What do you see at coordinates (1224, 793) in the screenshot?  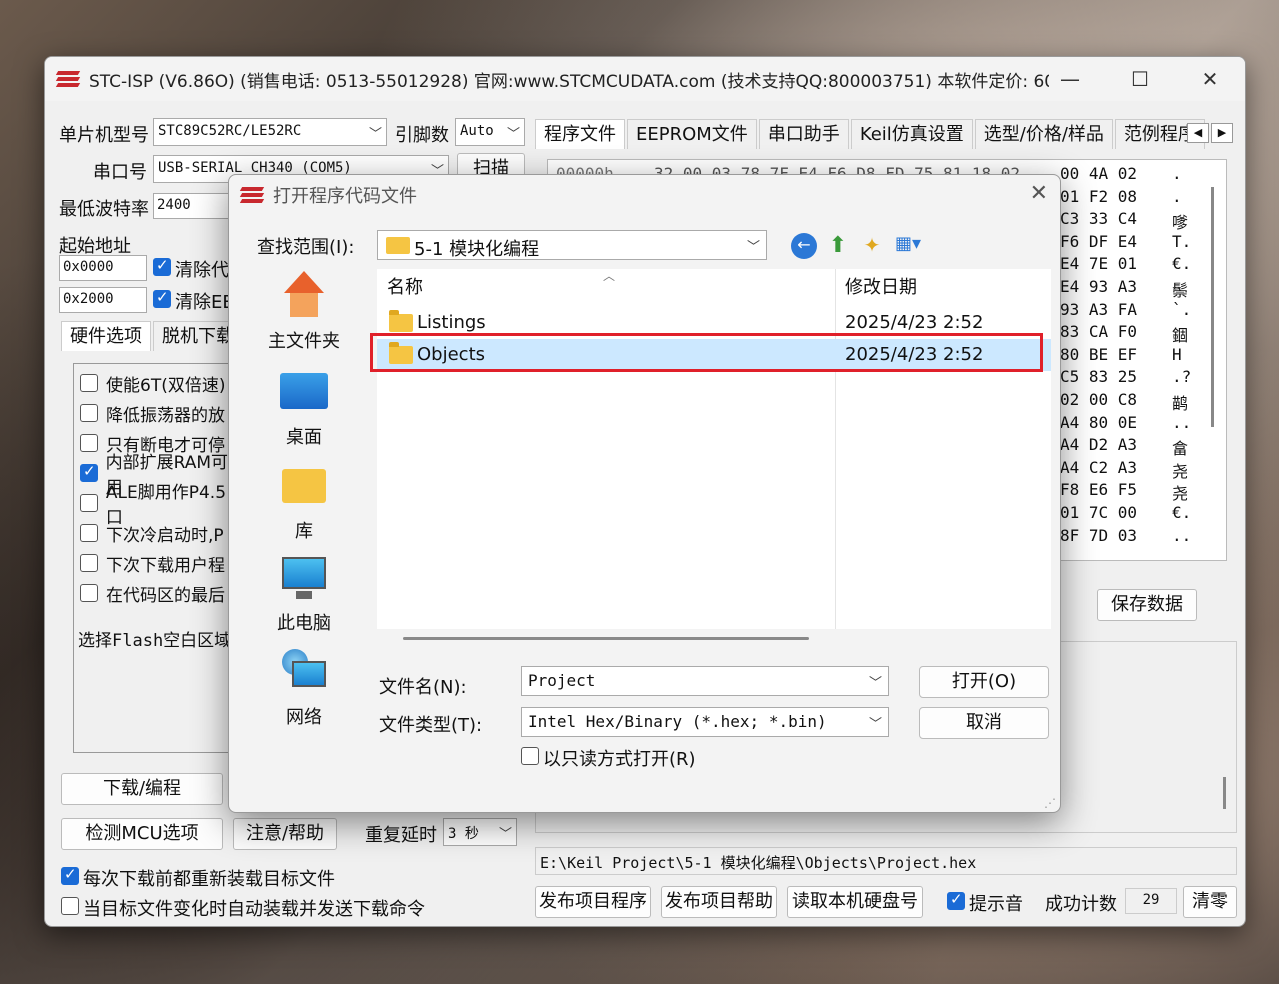 I see `output-scrollbar` at bounding box center [1224, 793].